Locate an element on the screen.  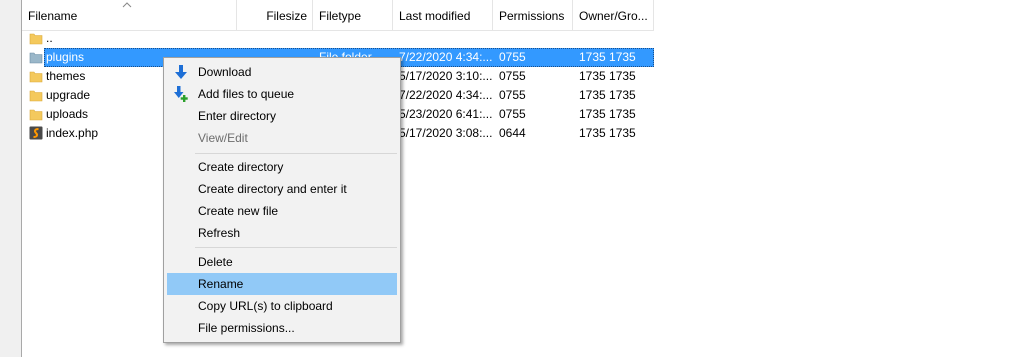
menu-item-refresh: Refresh is located at coordinates (282, 233).